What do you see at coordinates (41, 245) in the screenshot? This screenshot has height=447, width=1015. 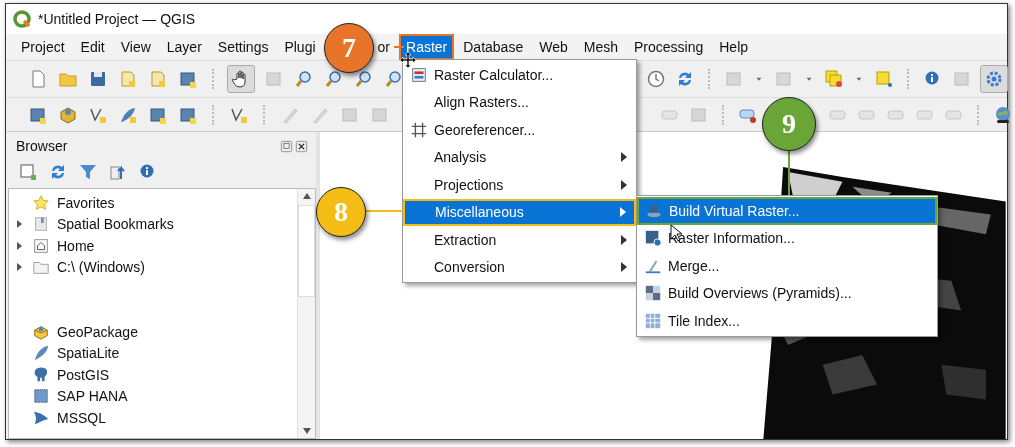 I see `home-icon` at bounding box center [41, 245].